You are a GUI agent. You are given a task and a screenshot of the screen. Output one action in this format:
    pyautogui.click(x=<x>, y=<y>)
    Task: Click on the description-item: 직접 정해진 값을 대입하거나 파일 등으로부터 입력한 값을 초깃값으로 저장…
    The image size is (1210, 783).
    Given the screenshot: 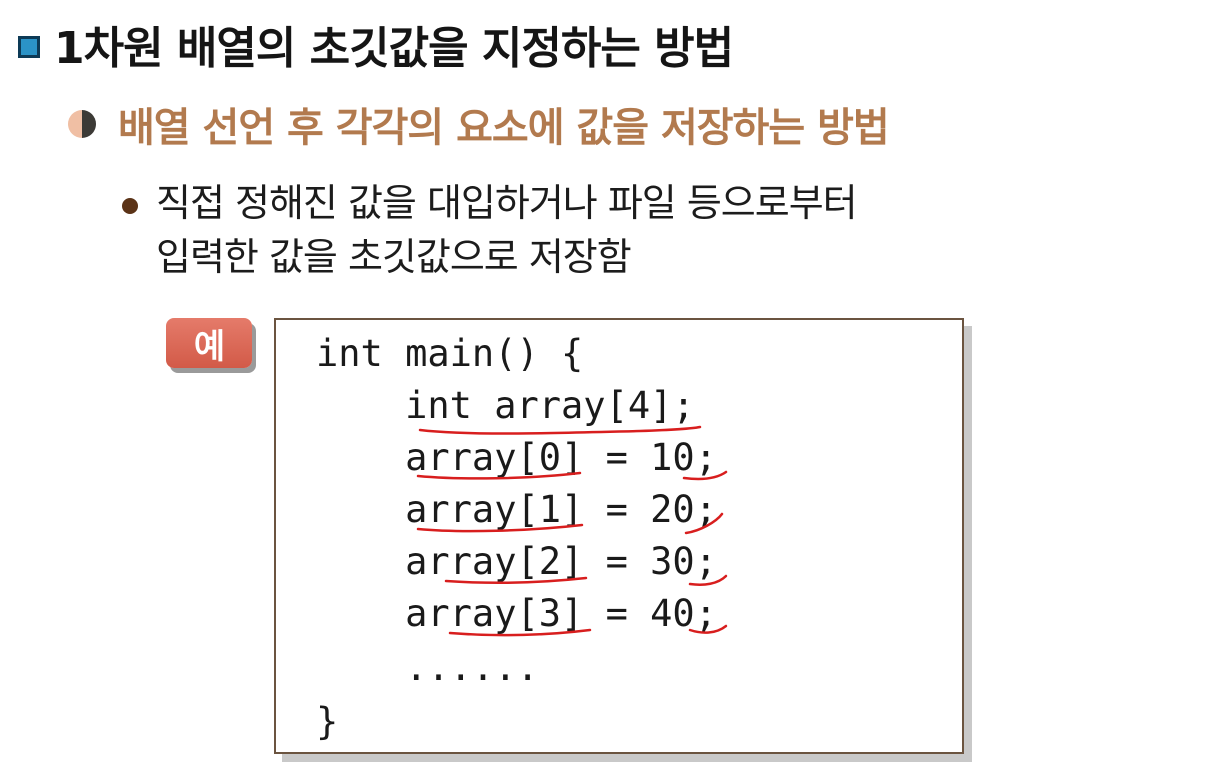 What is the action you would take?
    pyautogui.click(x=490, y=230)
    